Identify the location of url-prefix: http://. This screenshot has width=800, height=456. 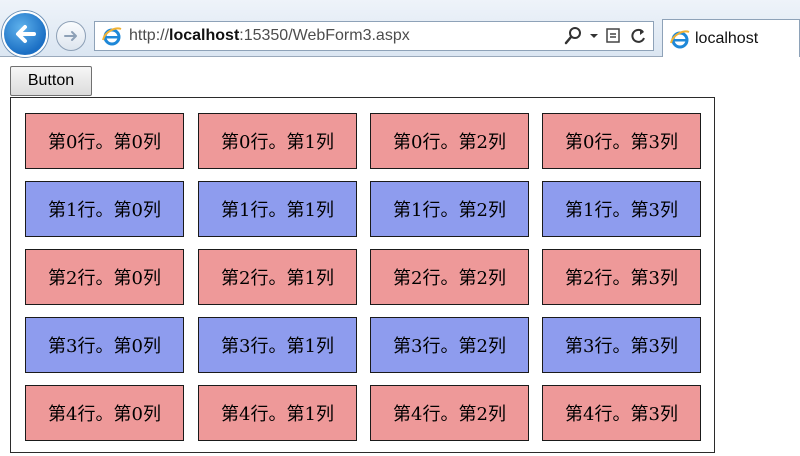
(149, 35).